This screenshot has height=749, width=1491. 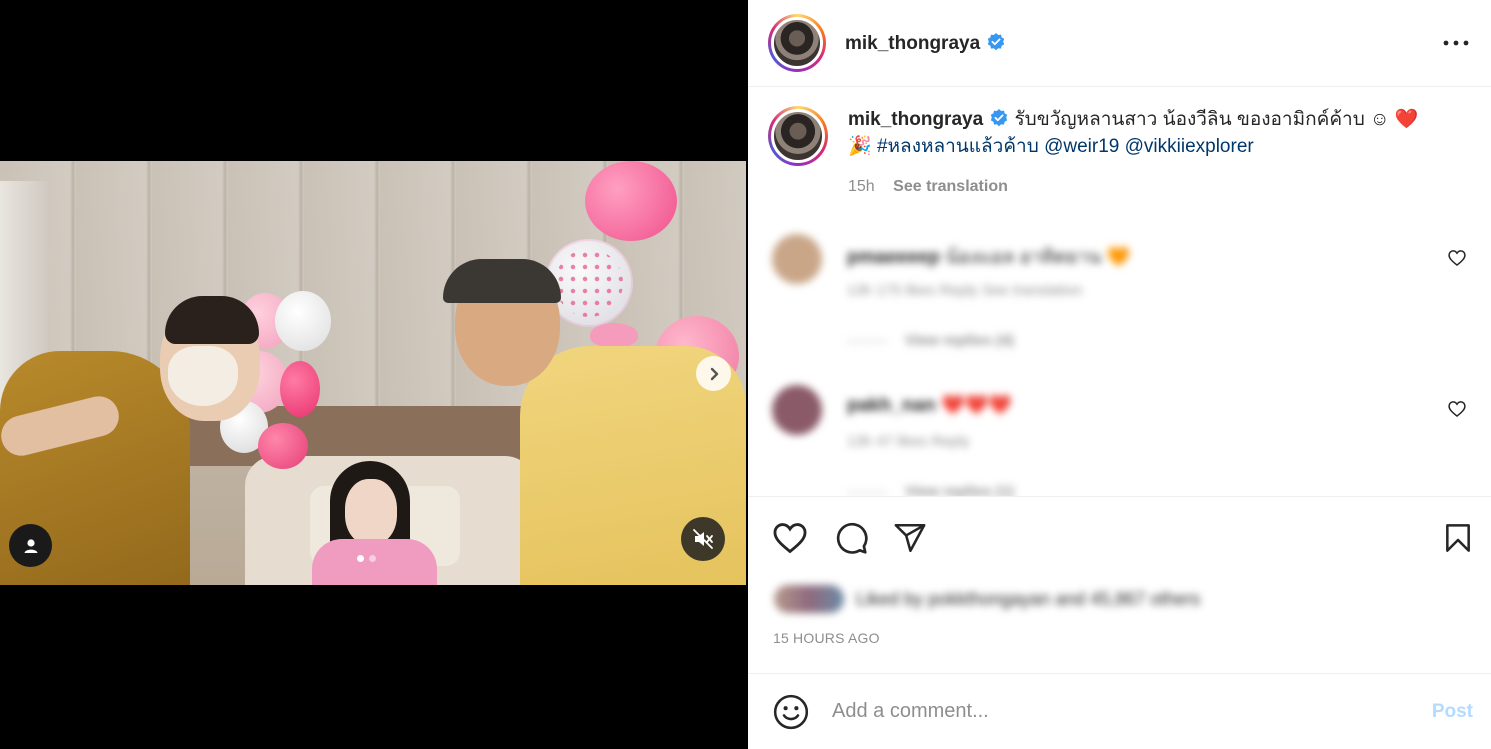 I want to click on emoji-icon, so click(x=791, y=712).